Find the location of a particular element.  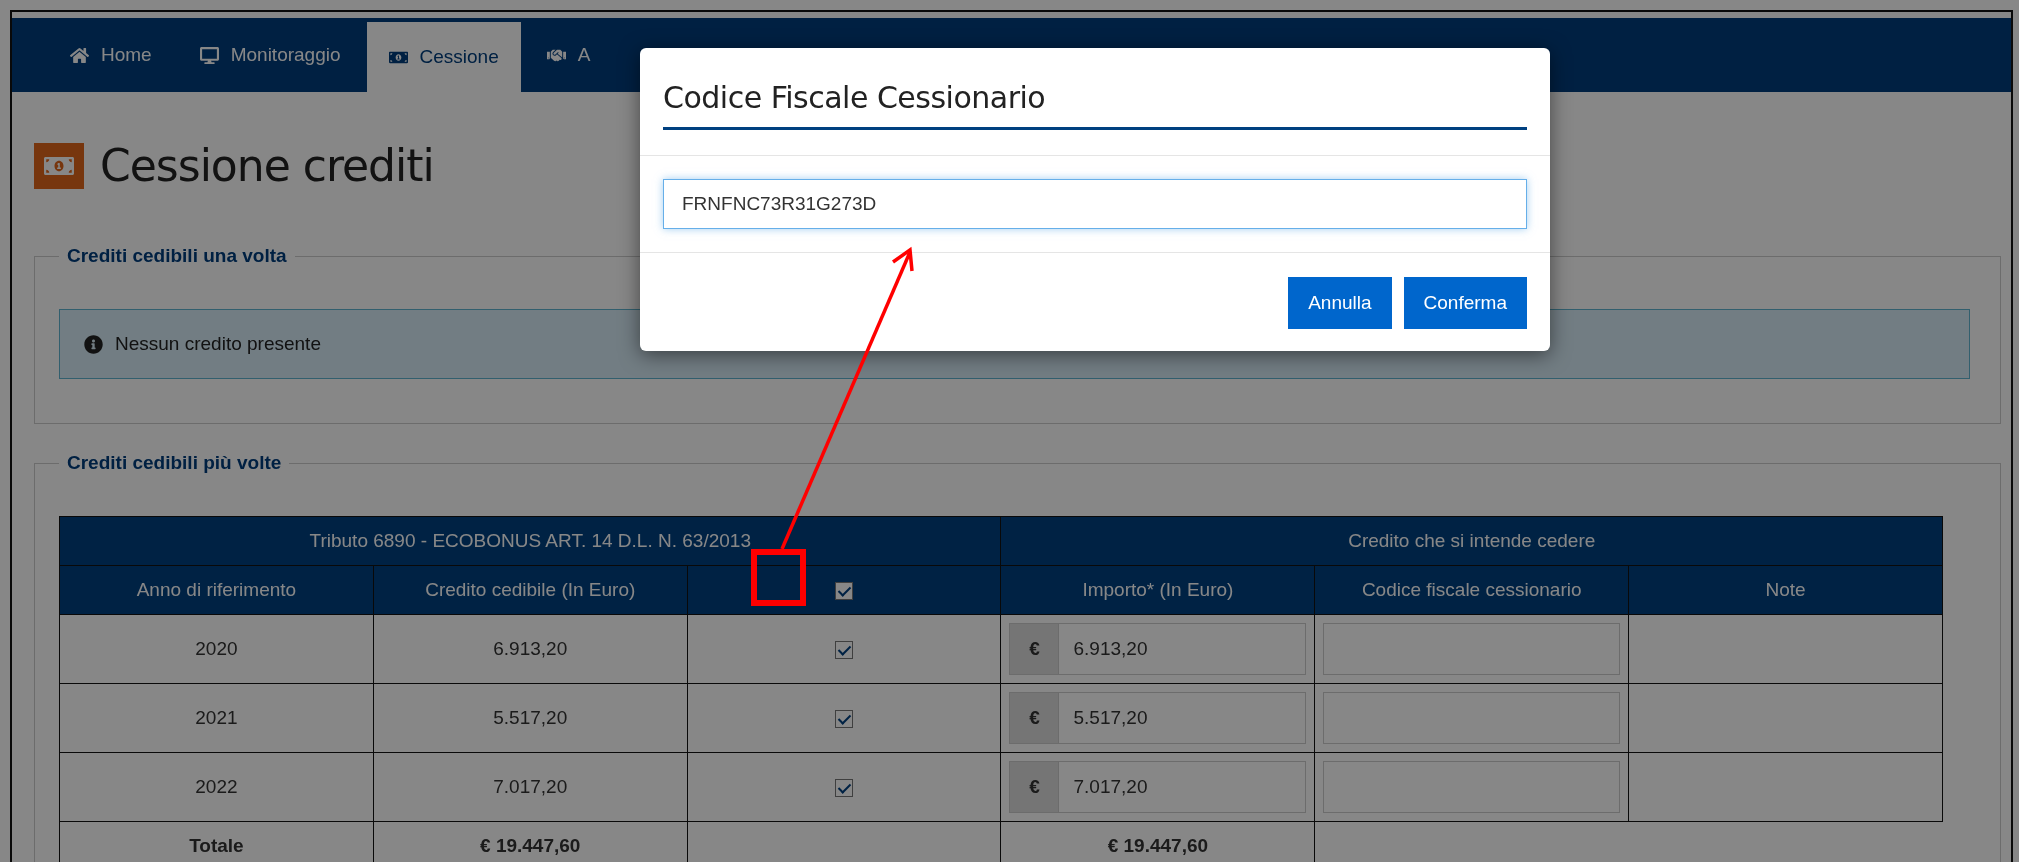

monitor-icon is located at coordinates (209, 55).